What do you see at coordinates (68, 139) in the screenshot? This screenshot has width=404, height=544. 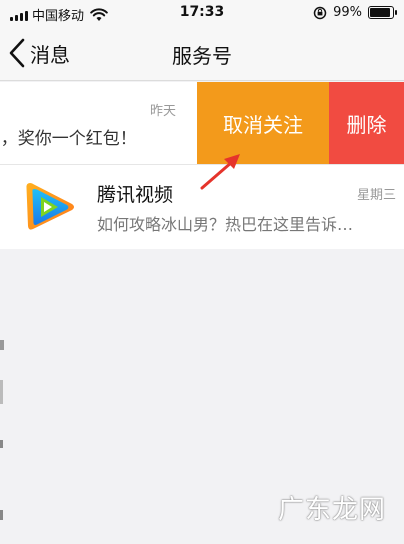 I see `message-preview: l，奖你一个红包！` at bounding box center [68, 139].